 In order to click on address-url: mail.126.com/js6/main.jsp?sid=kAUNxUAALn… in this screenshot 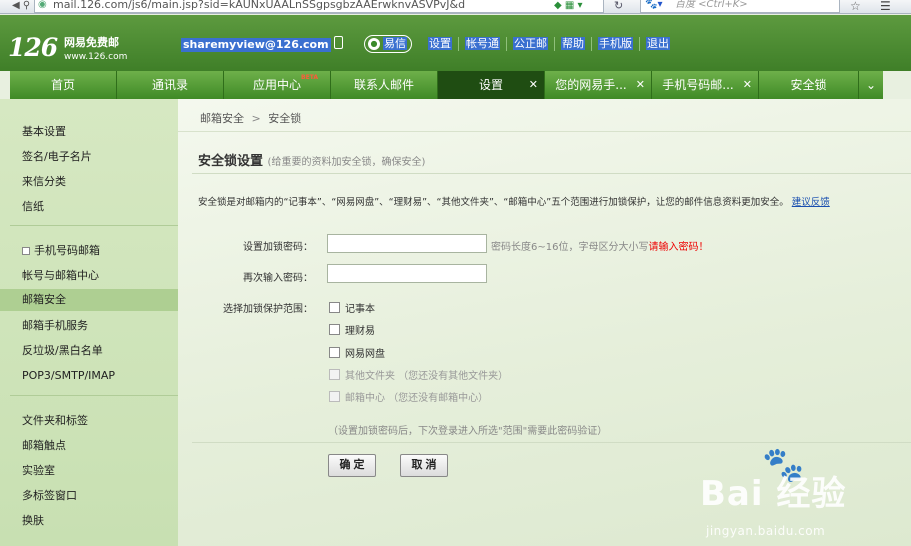, I will do `click(259, 5)`.